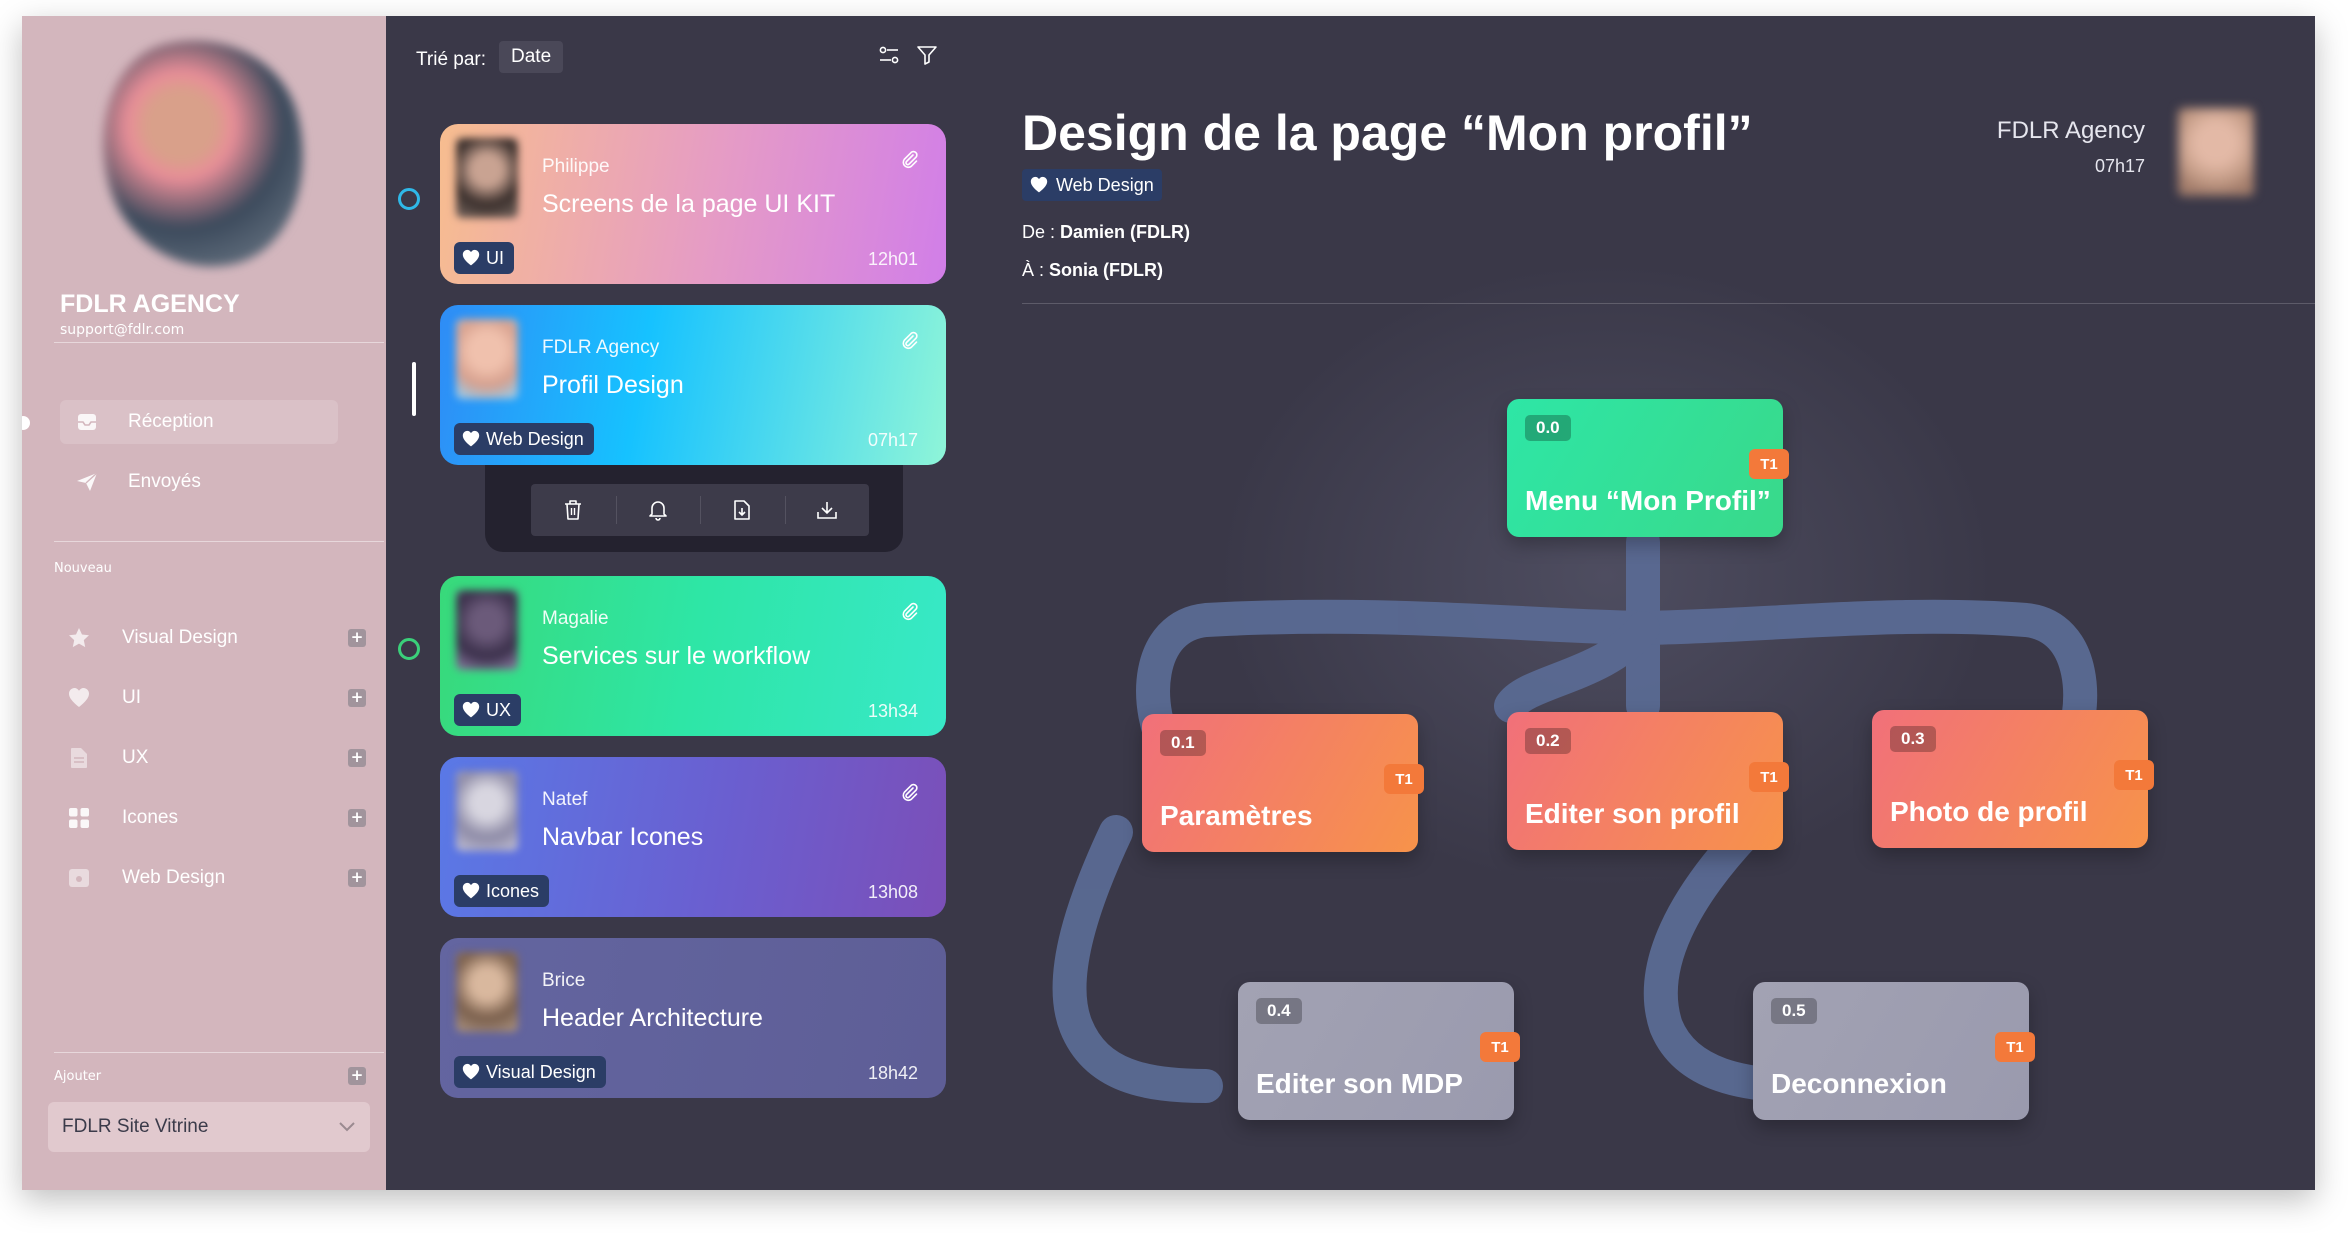 The width and height of the screenshot is (2348, 1233). What do you see at coordinates (613, 385) in the screenshot?
I see `card-title: Profil Design` at bounding box center [613, 385].